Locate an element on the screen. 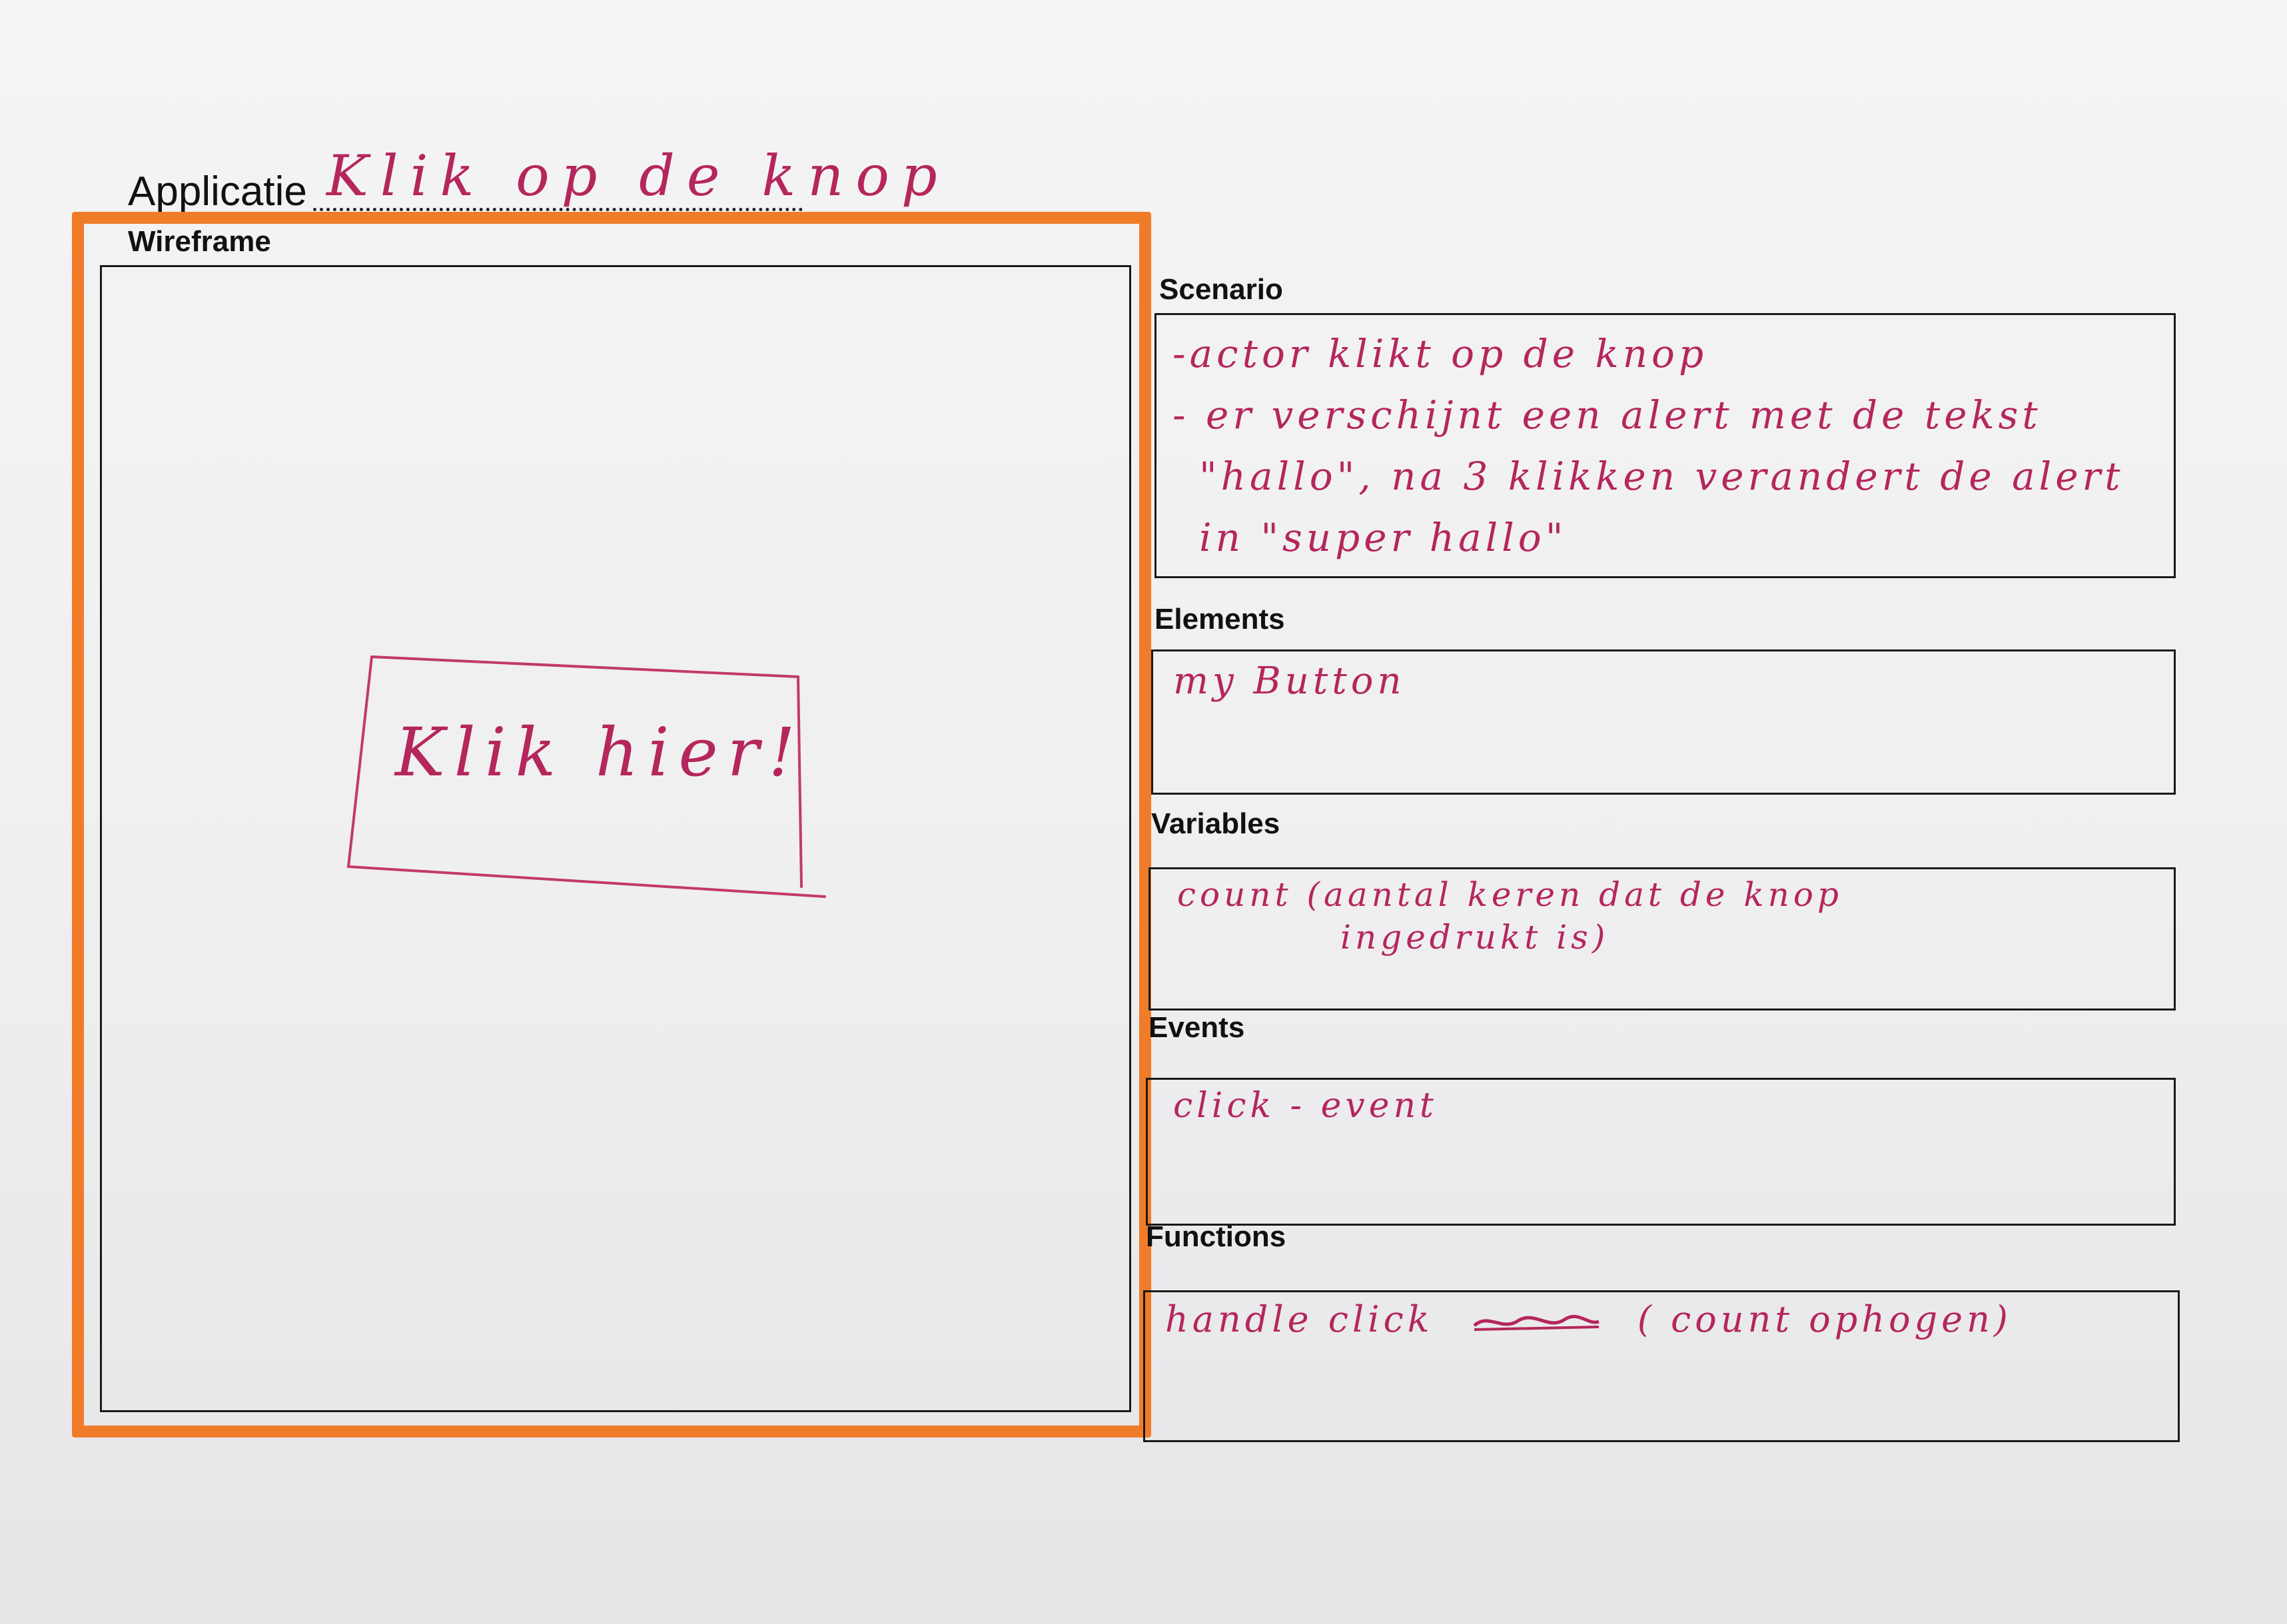 Image resolution: width=2287 pixels, height=1624 pixels. wireframe-heading: Wireframe is located at coordinates (199, 241).